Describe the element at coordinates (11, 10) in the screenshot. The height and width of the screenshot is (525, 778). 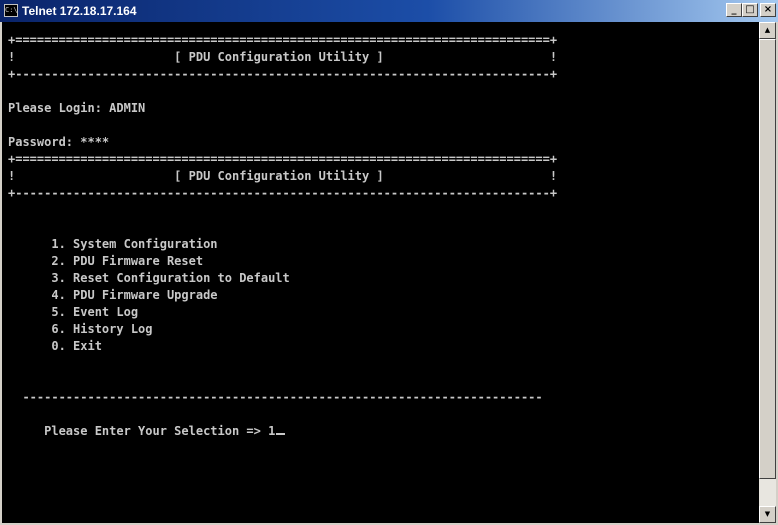
I see `console-icon: C:\` at that location.